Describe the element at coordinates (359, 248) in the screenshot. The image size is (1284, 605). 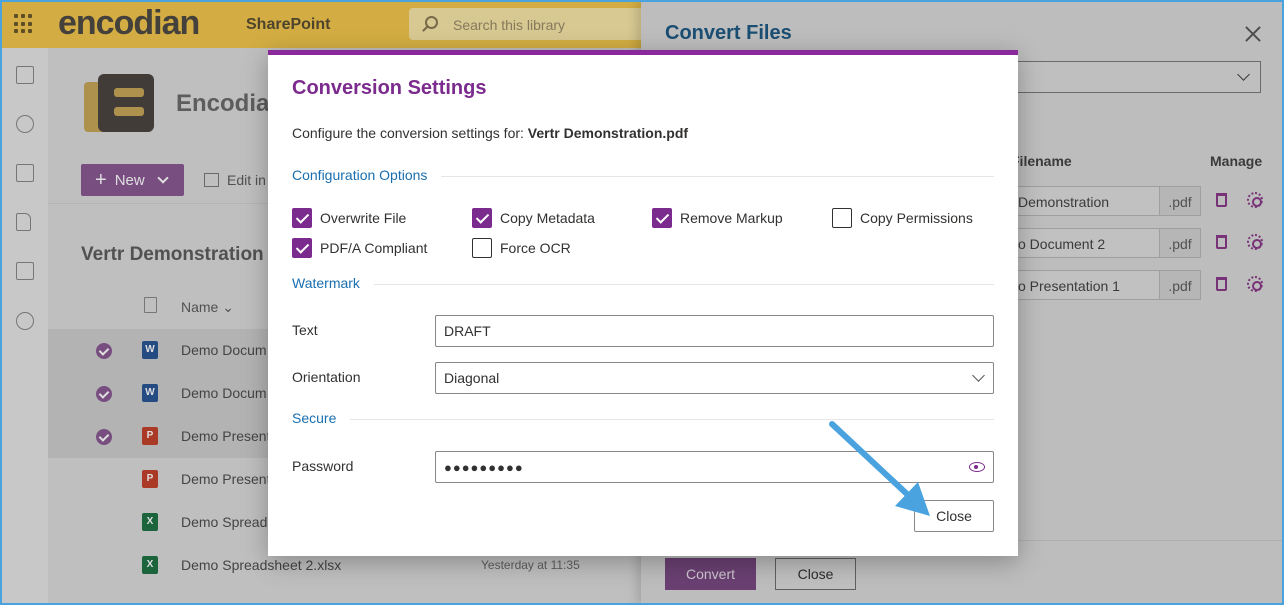
I see `pdfa-compliant-checkbox: PDF/A Compliant` at that location.